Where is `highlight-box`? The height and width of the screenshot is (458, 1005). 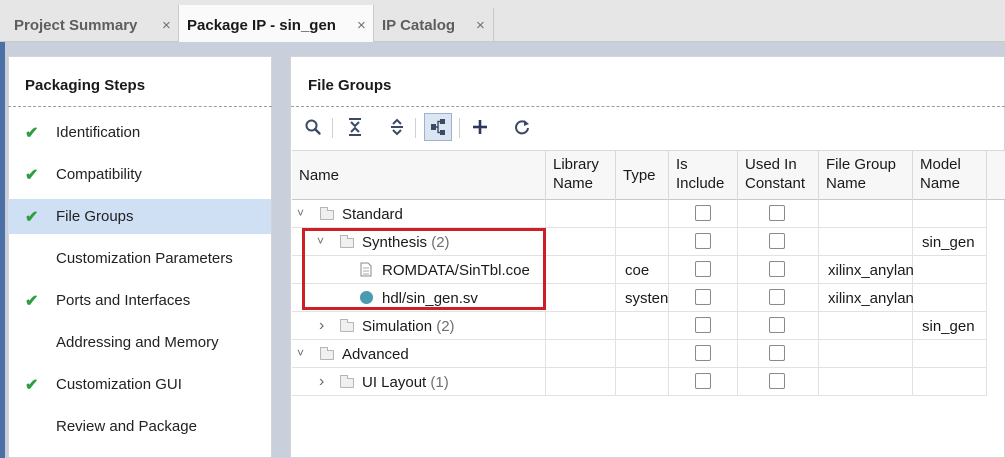
highlight-box is located at coordinates (424, 269).